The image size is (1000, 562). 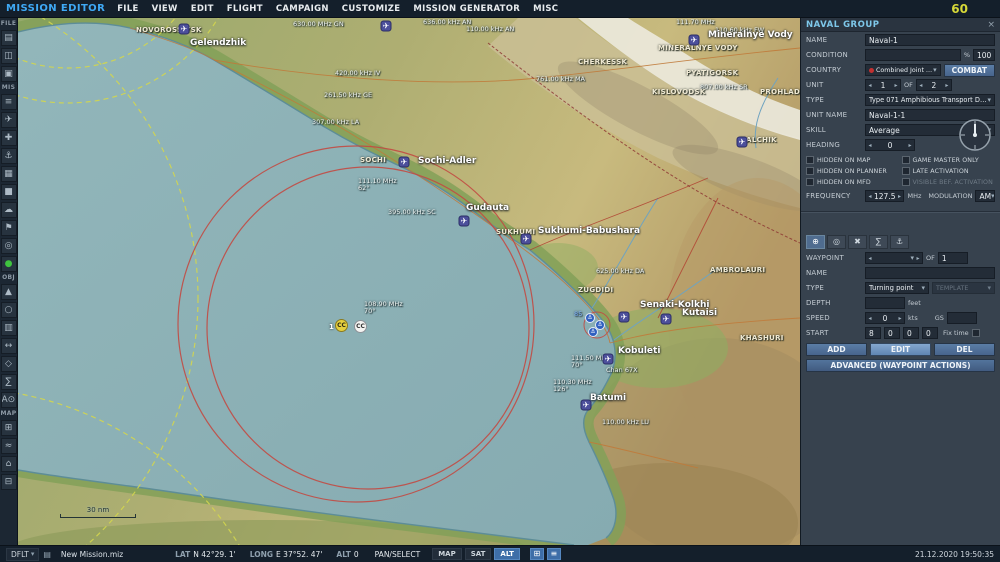 What do you see at coordinates (930, 40) in the screenshot?
I see `group-name-input: Naval-1` at bounding box center [930, 40].